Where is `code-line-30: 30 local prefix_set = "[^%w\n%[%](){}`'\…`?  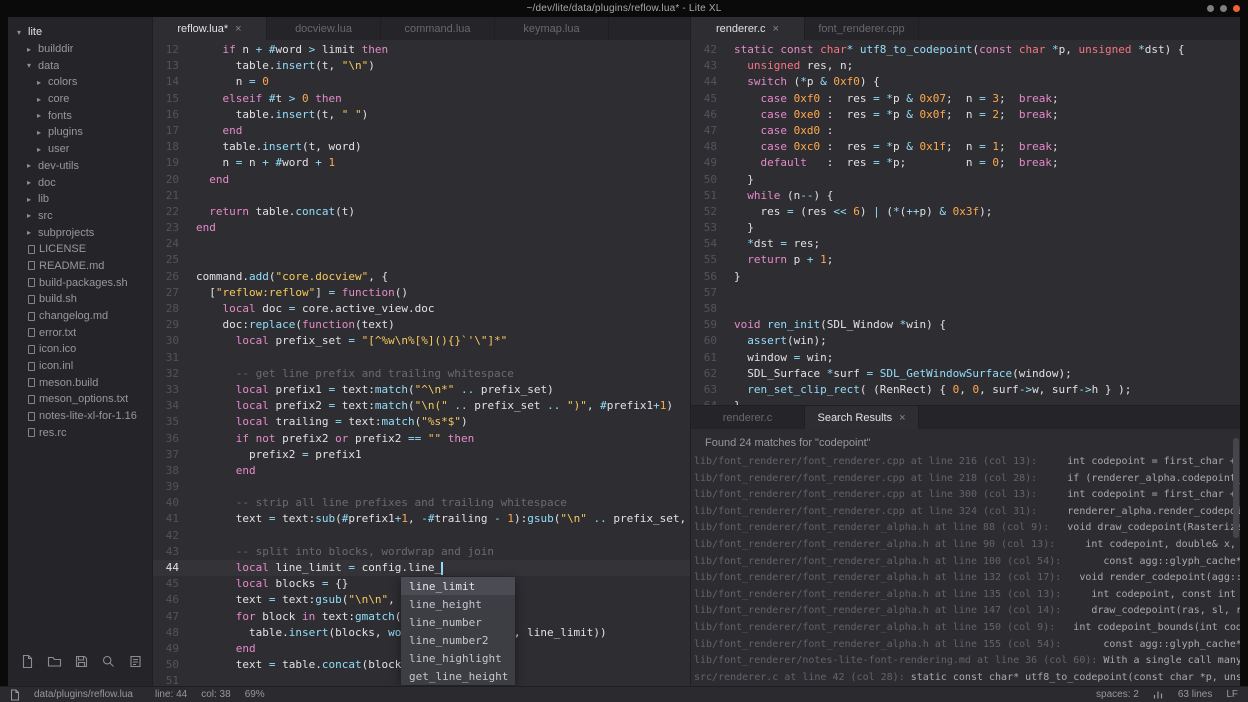 code-line-30: 30 local prefix_set = "[^%w\n%[%](){}`'\… is located at coordinates (421, 341).